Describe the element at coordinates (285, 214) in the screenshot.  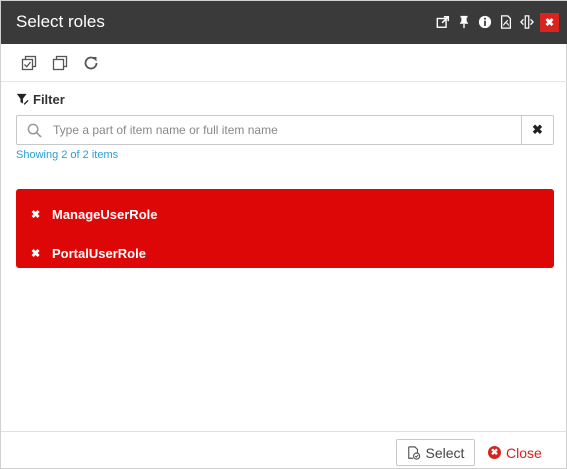
I see `list-item: ✖ ManageUserRole` at that location.